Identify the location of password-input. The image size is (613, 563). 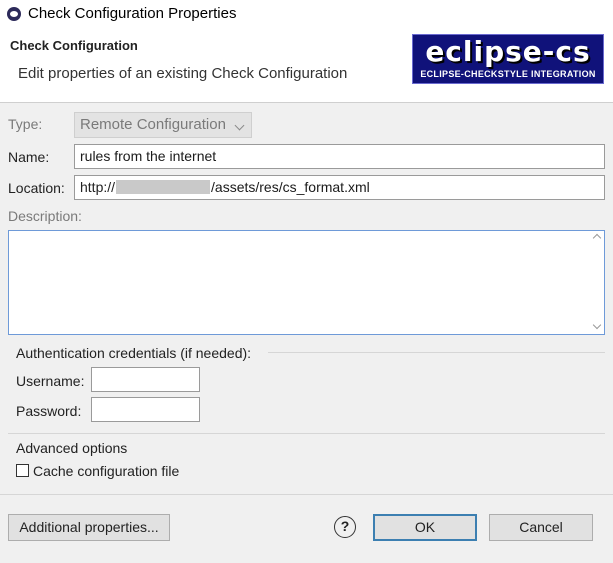
(145, 409).